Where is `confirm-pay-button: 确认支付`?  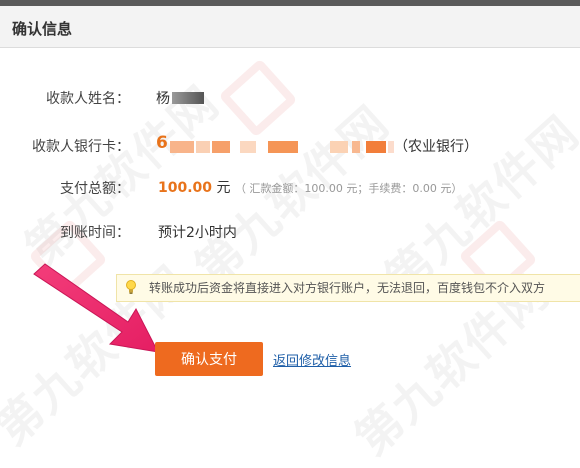
confirm-pay-button: 确认支付 is located at coordinates (209, 359).